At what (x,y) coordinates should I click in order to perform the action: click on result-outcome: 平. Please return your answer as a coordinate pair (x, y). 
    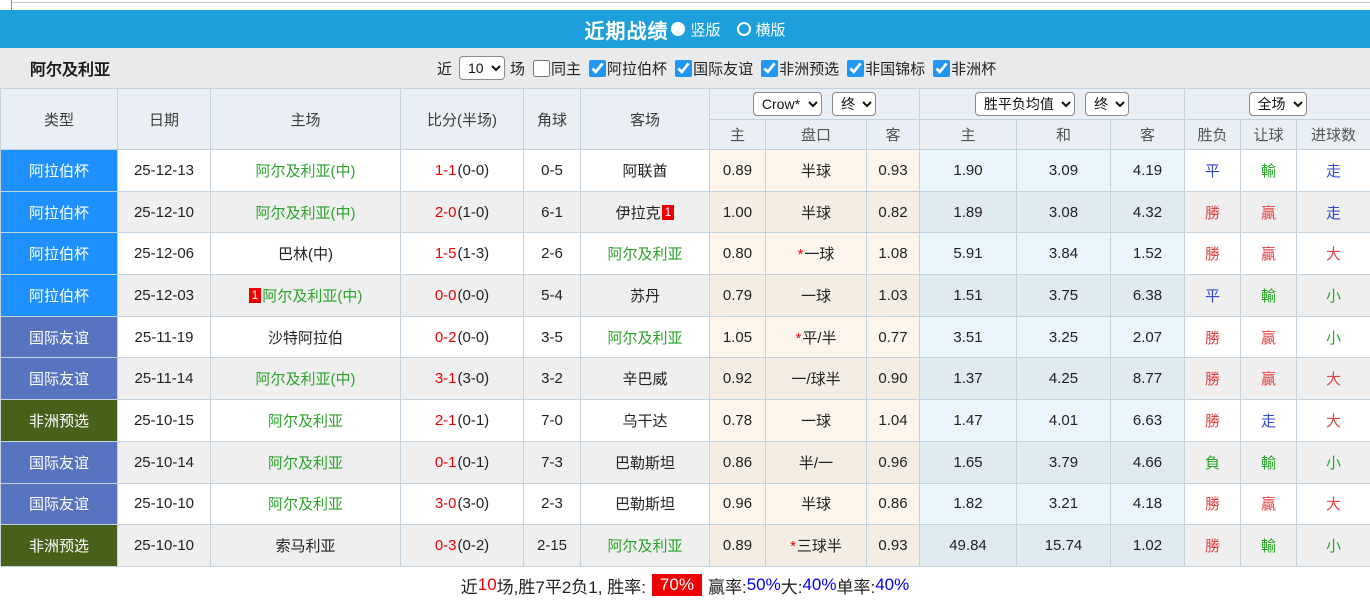
    Looking at the image, I should click on (1213, 171).